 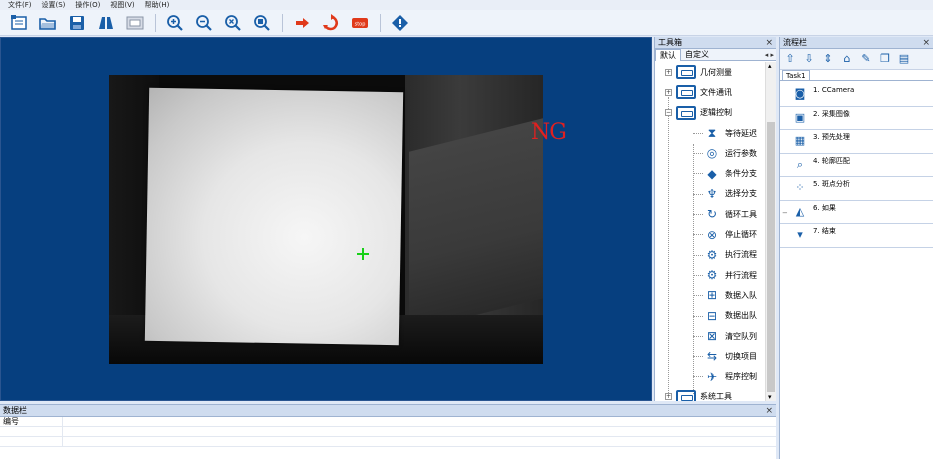 I want to click on open-folder-icon, so click(x=47, y=23).